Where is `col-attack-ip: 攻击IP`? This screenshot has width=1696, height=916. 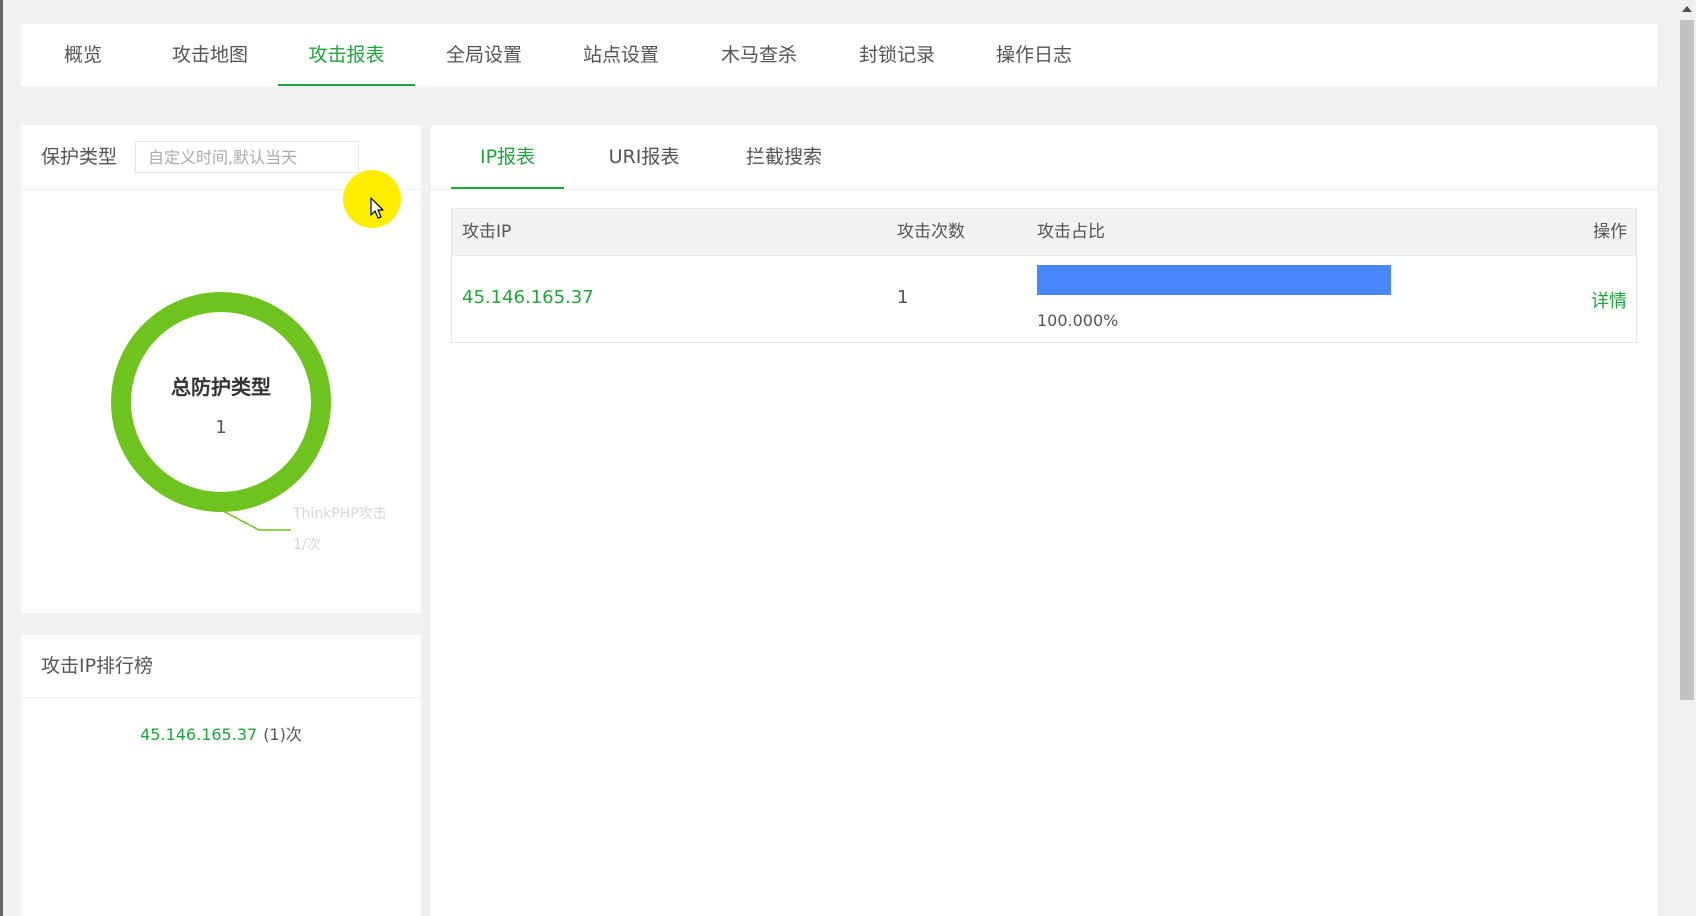 col-attack-ip: 攻击IP is located at coordinates (487, 232).